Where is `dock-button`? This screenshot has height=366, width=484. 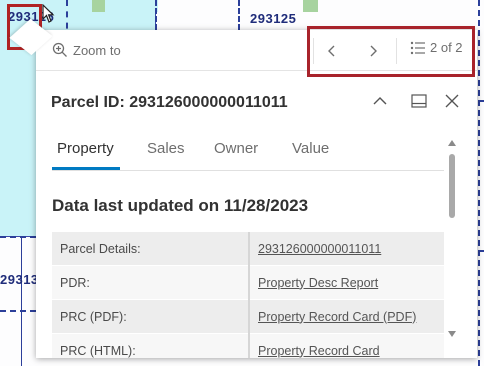
dock-button is located at coordinates (419, 101).